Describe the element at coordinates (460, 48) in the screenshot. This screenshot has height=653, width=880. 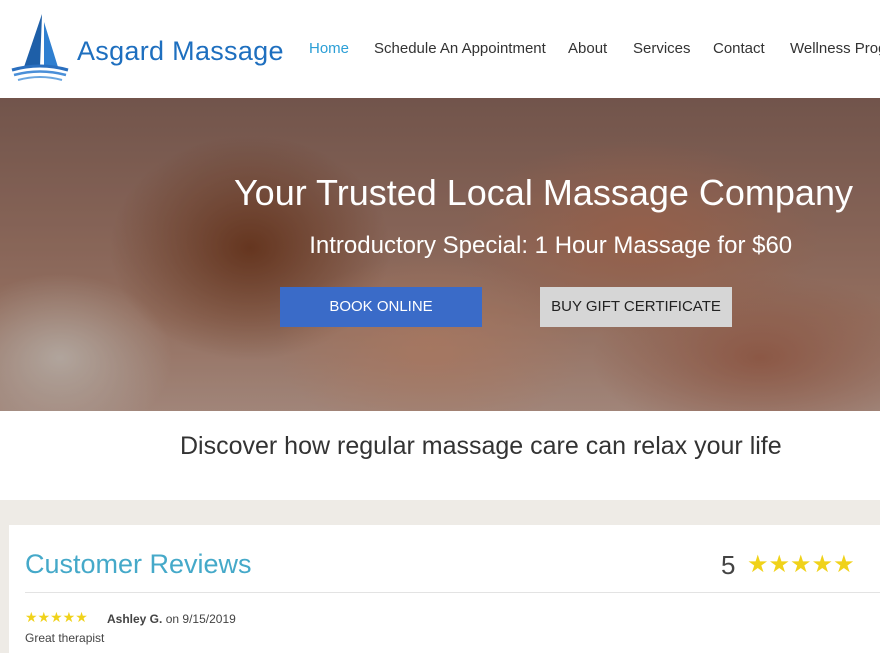
I see `nav-schedule-appointment: Schedule An Appointment` at that location.